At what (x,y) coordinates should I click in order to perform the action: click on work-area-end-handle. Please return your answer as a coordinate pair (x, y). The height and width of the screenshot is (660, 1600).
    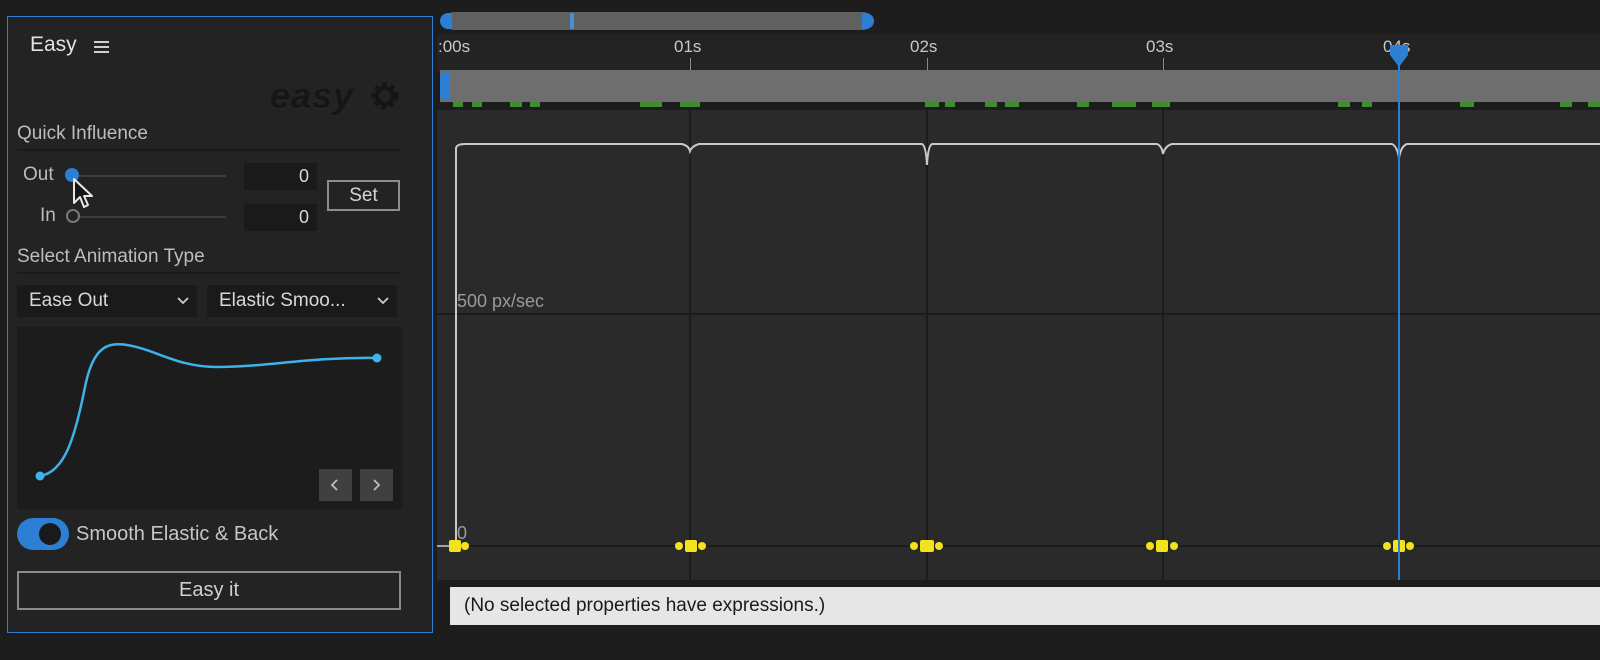
    Looking at the image, I should click on (868, 21).